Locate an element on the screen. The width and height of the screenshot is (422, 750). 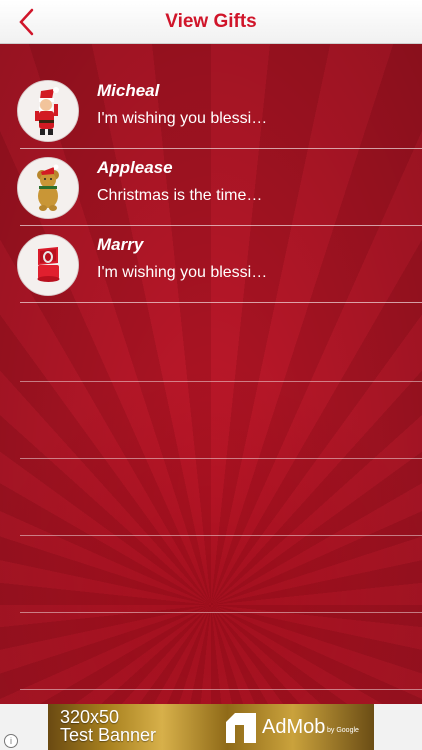
ad-brand-sub: by Google is located at coordinates (343, 730).